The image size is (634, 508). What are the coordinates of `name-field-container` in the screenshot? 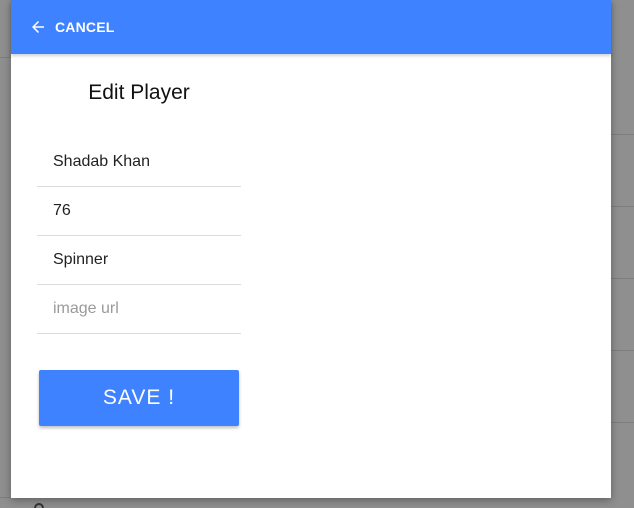 It's located at (139, 162).